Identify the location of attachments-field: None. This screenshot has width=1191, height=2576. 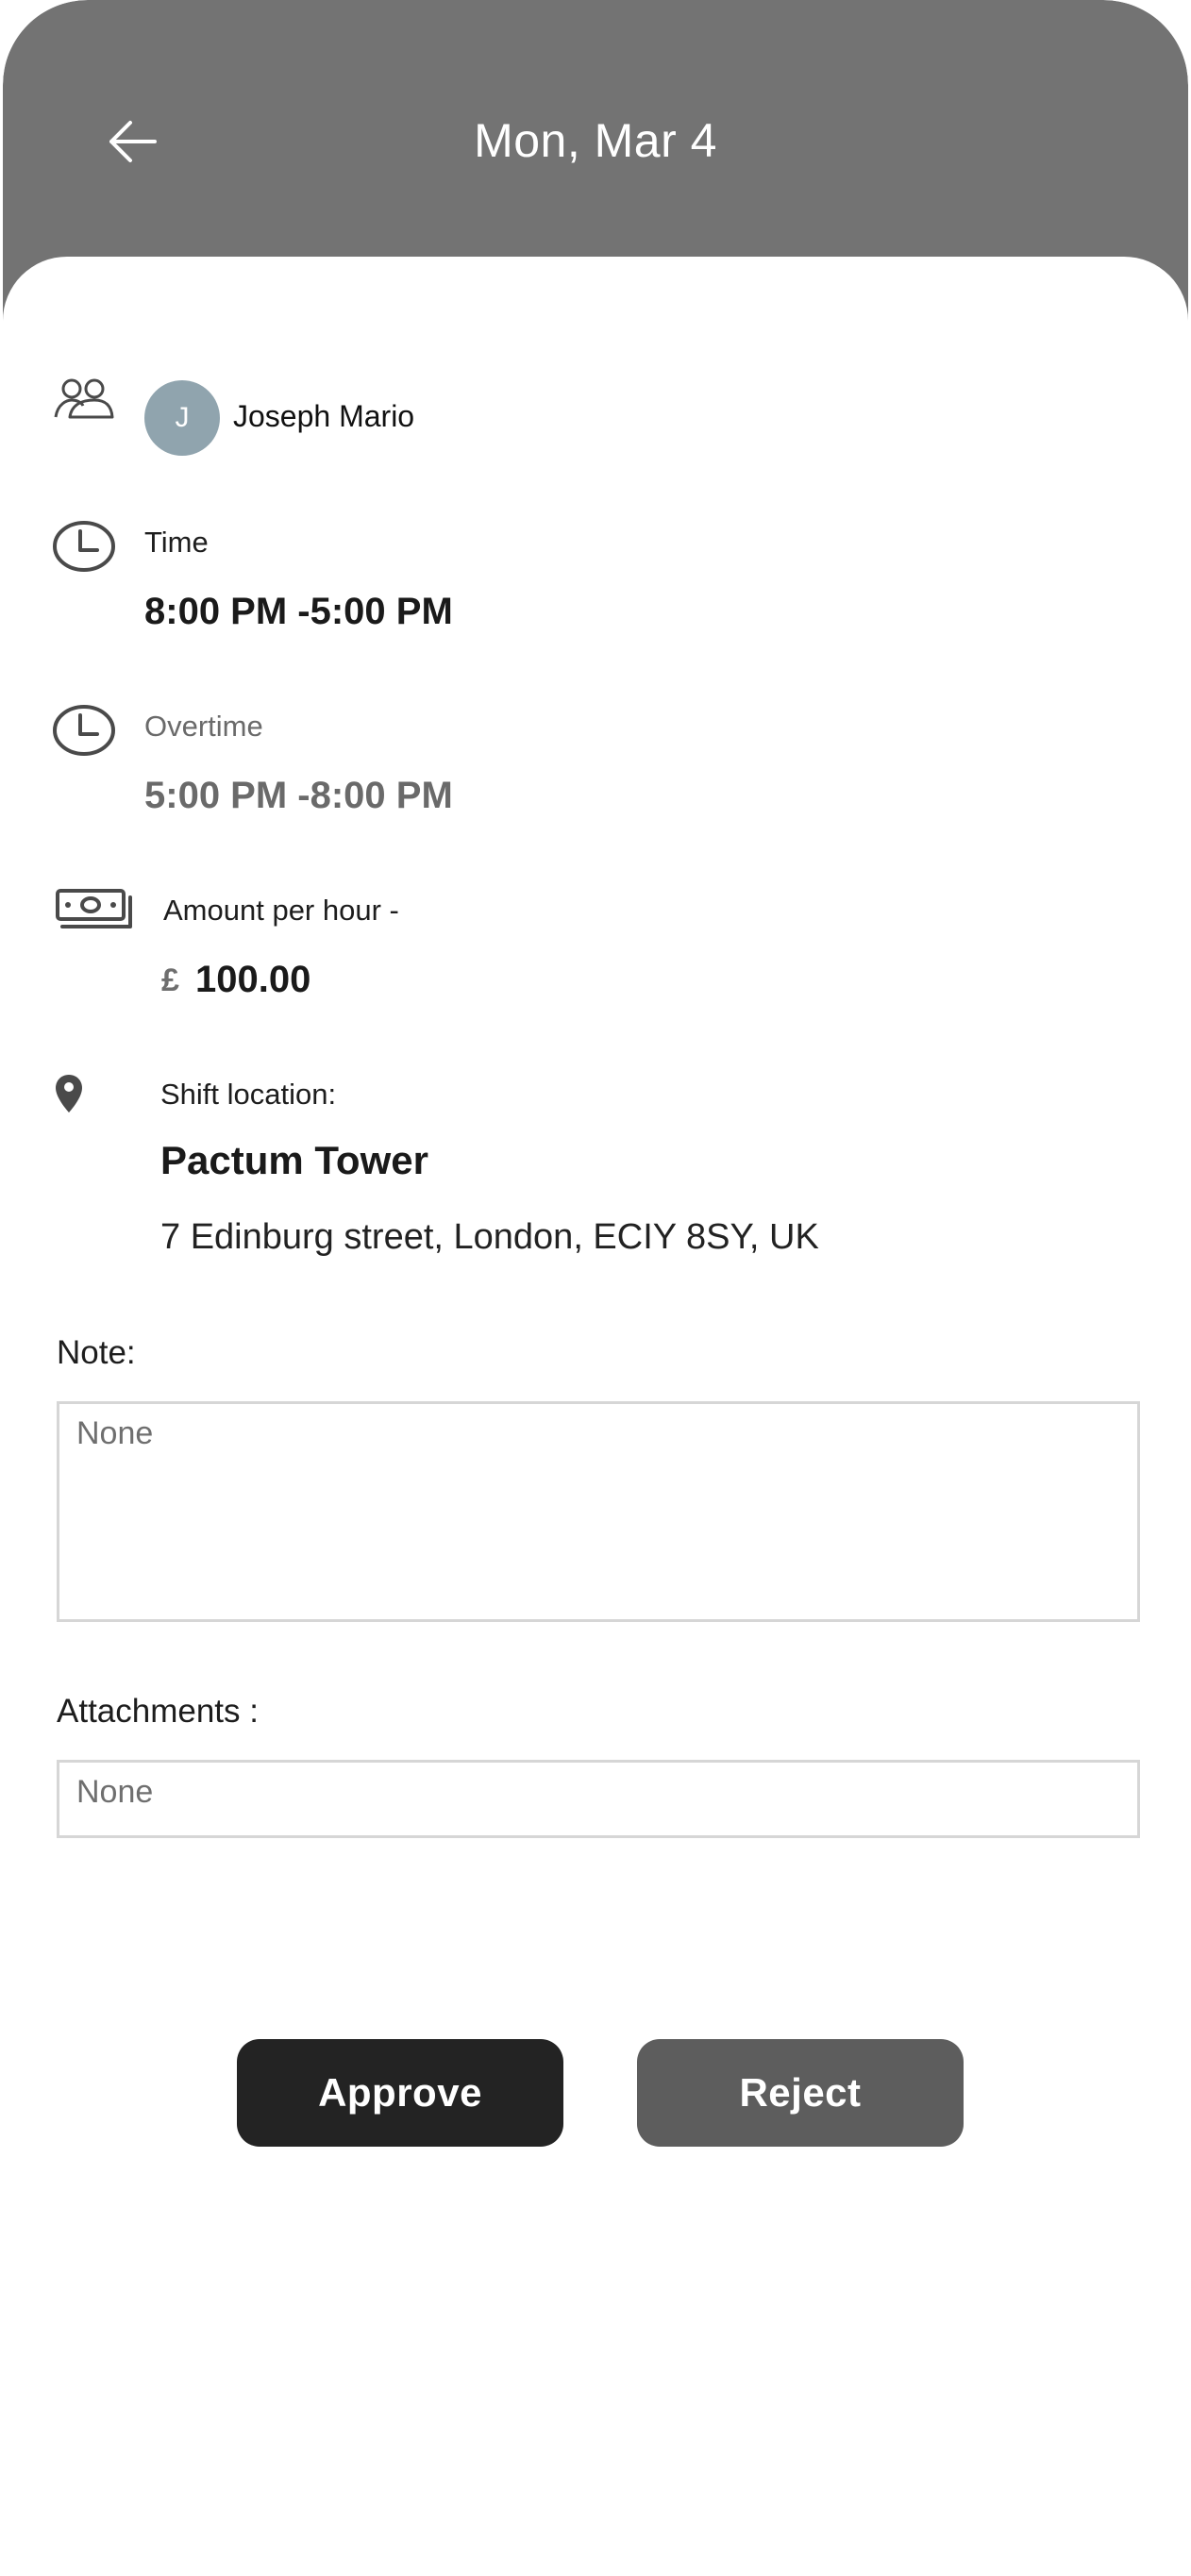
(598, 1799).